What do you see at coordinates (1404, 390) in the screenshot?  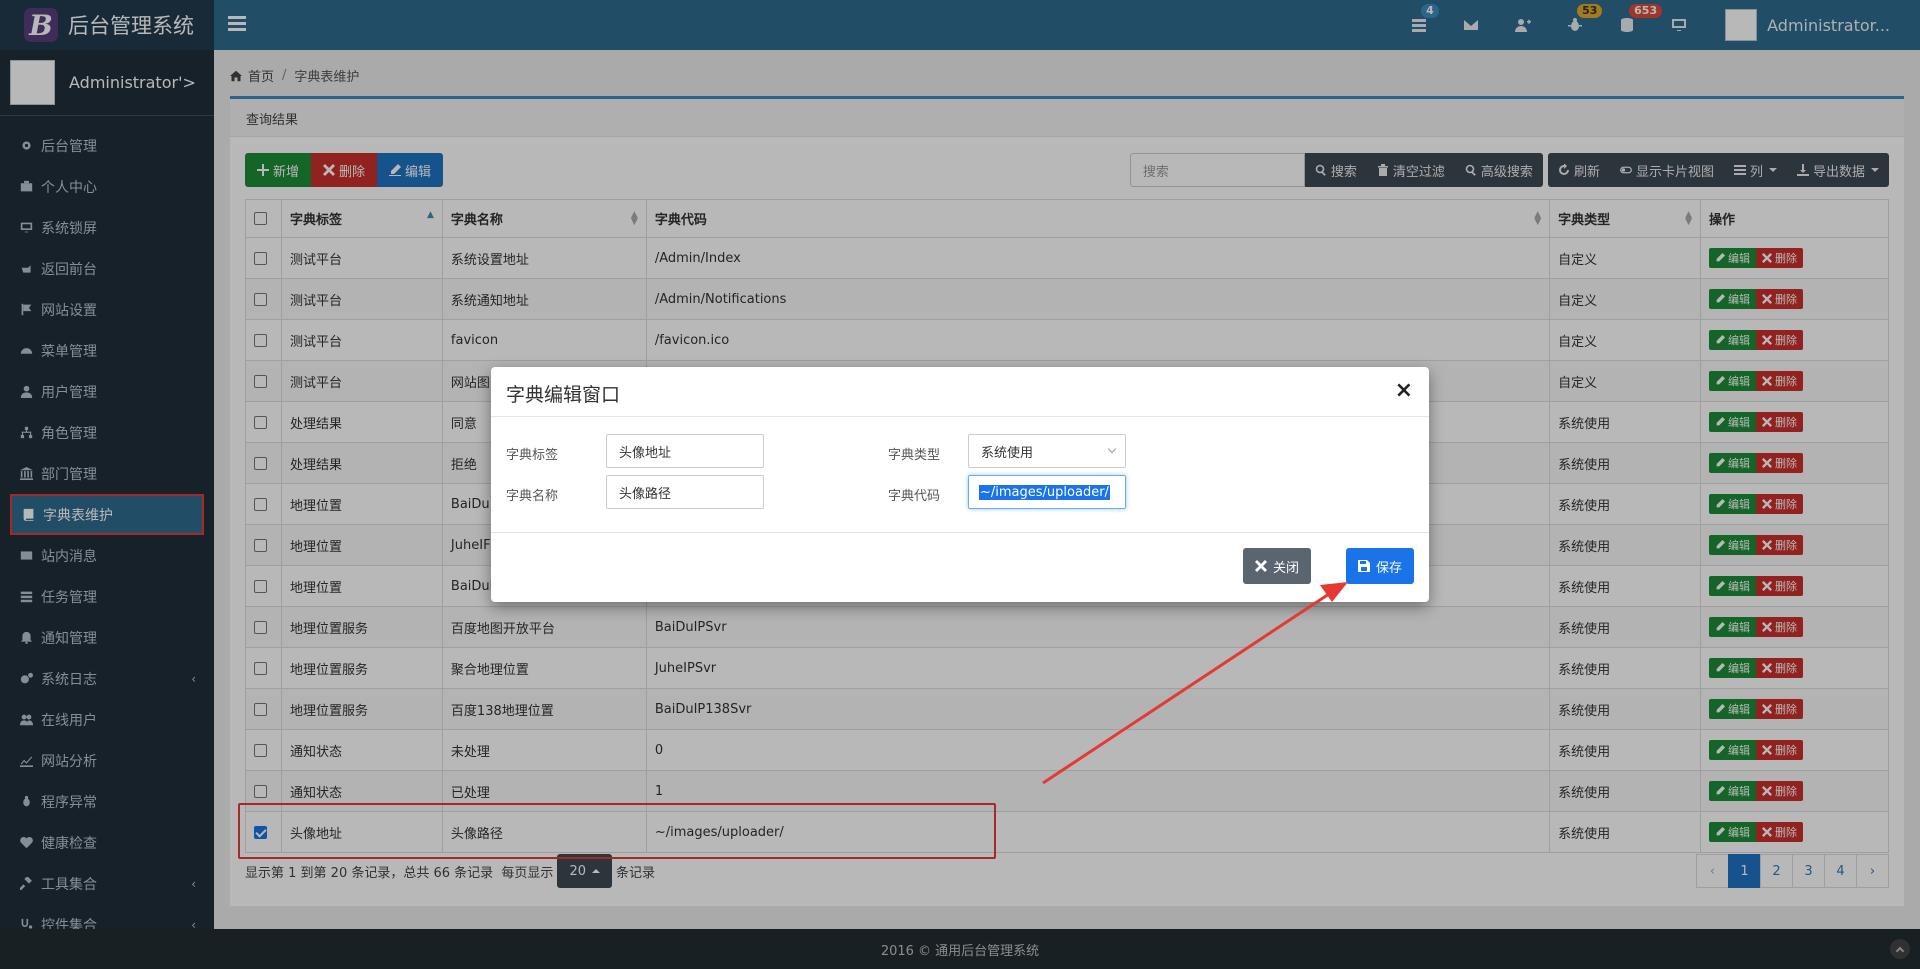 I see `modal-close-button: ×` at bounding box center [1404, 390].